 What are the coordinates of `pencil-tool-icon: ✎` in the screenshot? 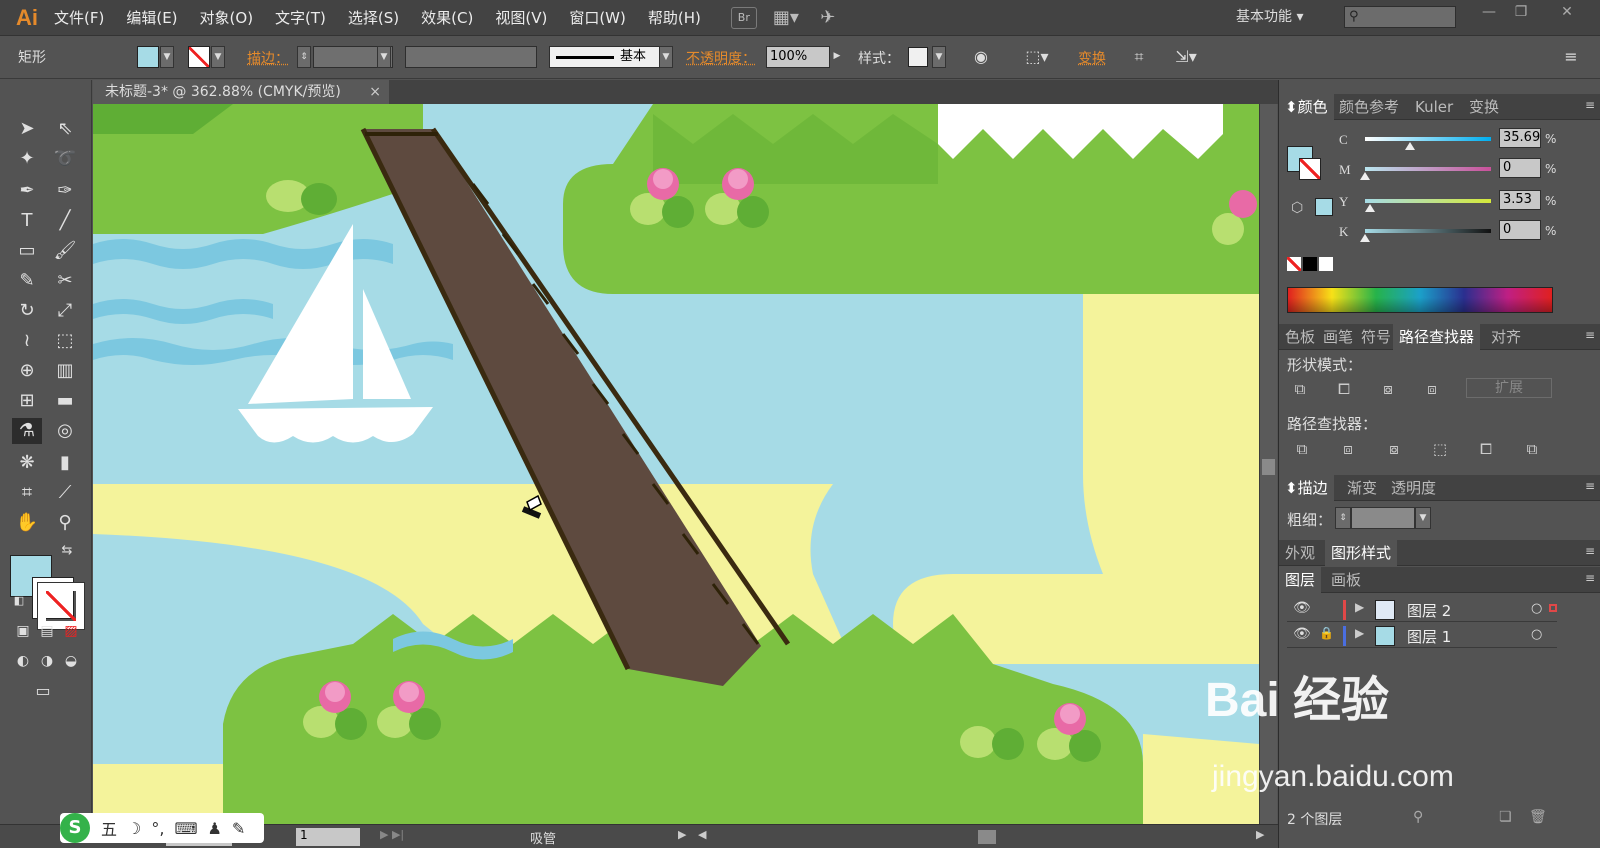 It's located at (27, 281).